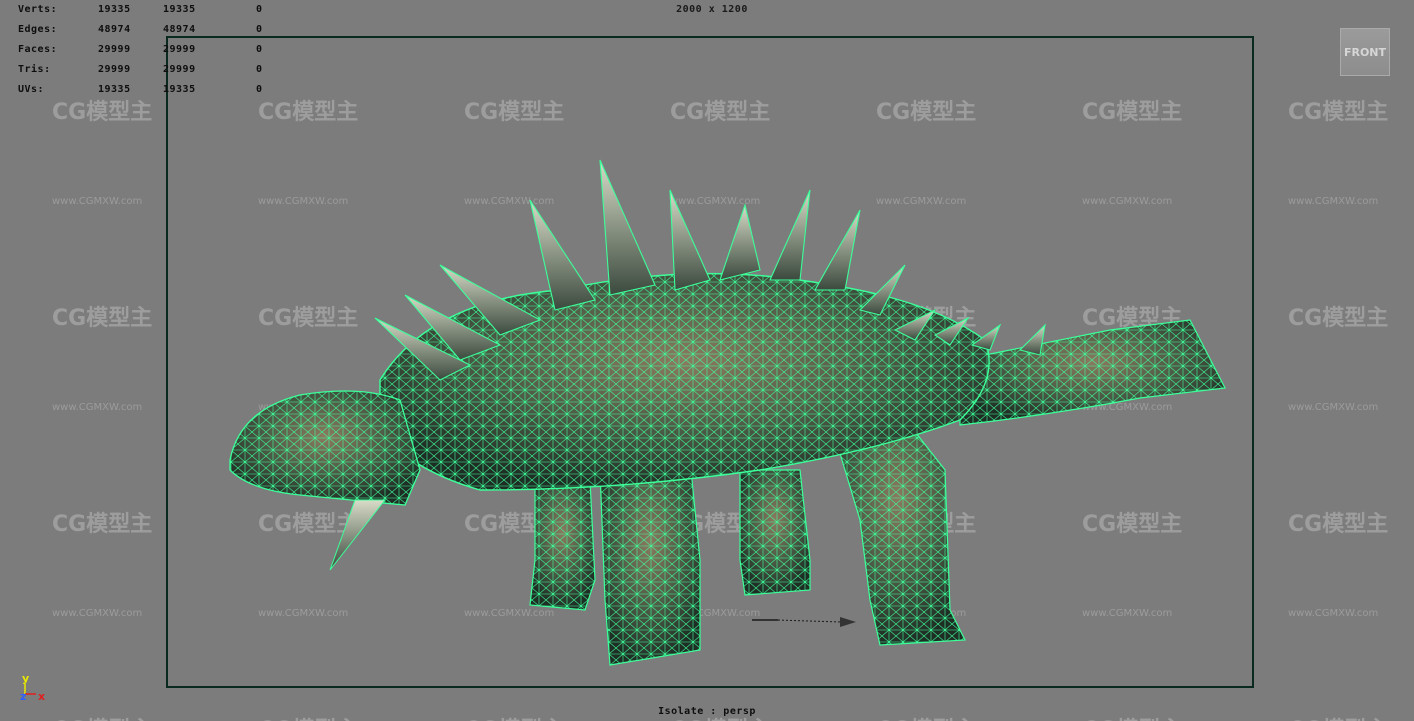 The width and height of the screenshot is (1414, 721). What do you see at coordinates (38, 29) in the screenshot?
I see `stat-label: Edges:` at bounding box center [38, 29].